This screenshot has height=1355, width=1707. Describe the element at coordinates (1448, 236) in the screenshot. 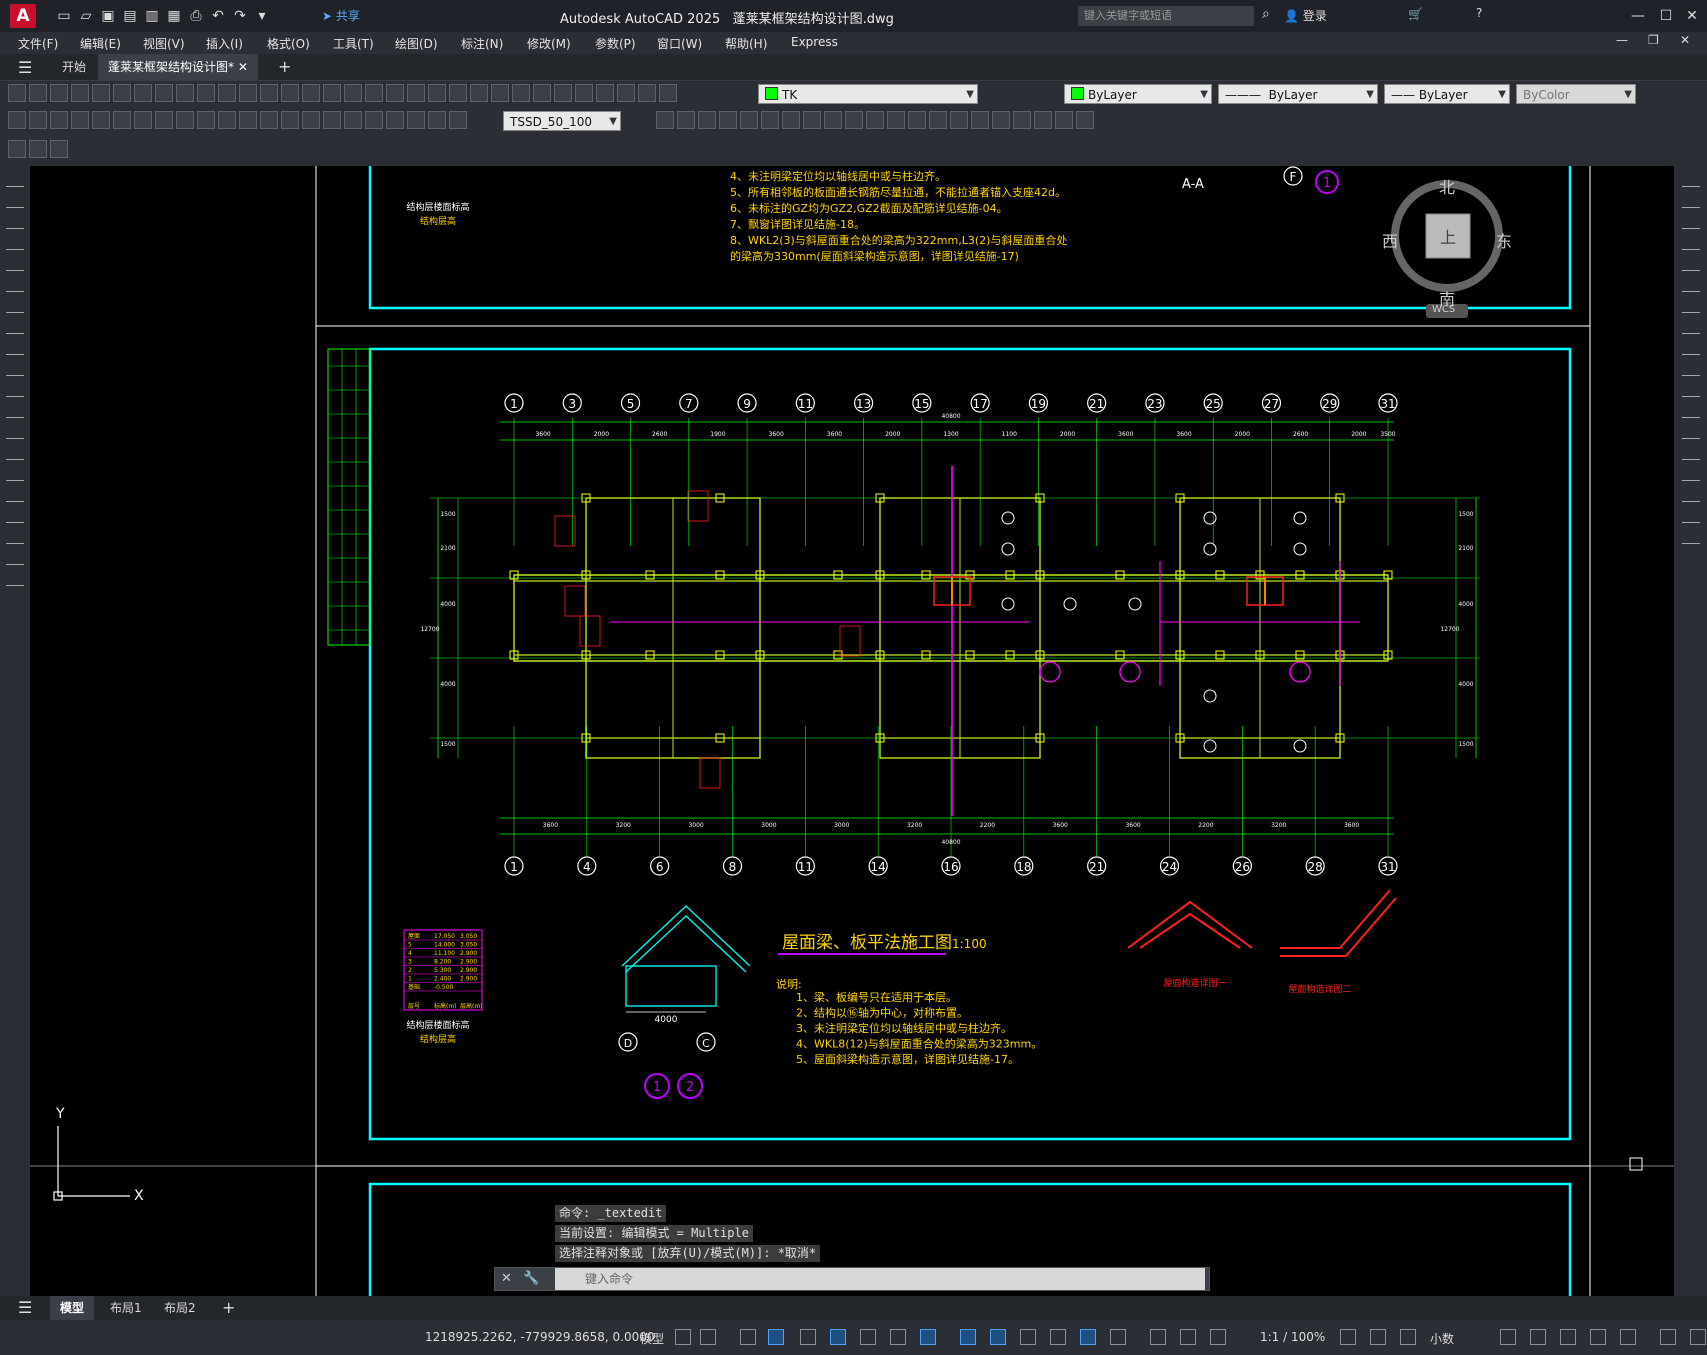

I see `viewcube-top: 上` at that location.